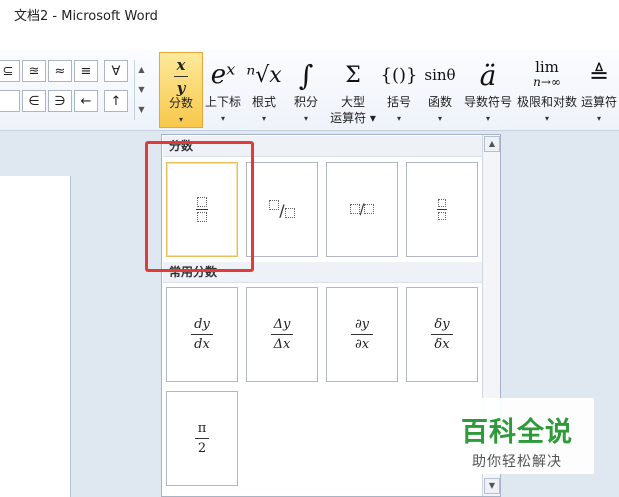 The image size is (619, 497). I want to click on more-icon: ▼, so click(141, 110).